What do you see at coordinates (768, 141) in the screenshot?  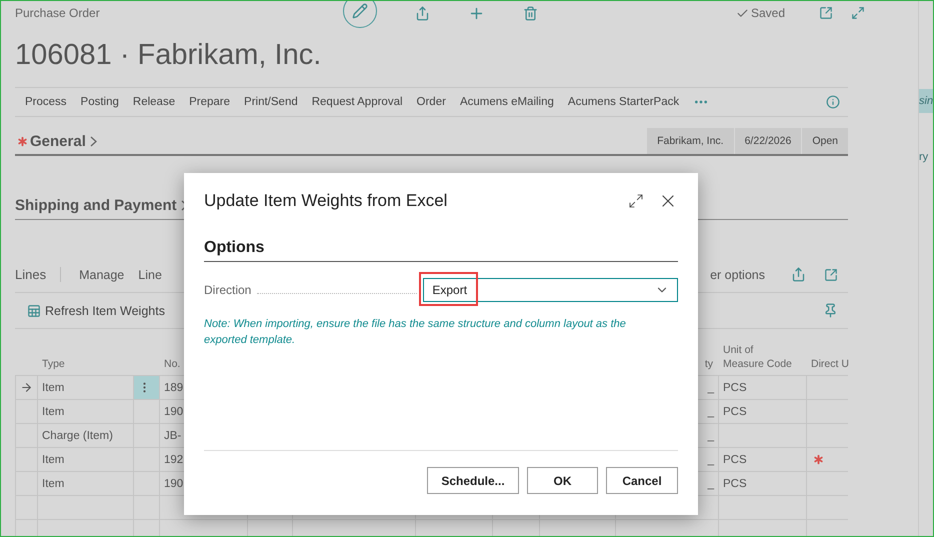 I see `fact-box: 6/22/2026` at bounding box center [768, 141].